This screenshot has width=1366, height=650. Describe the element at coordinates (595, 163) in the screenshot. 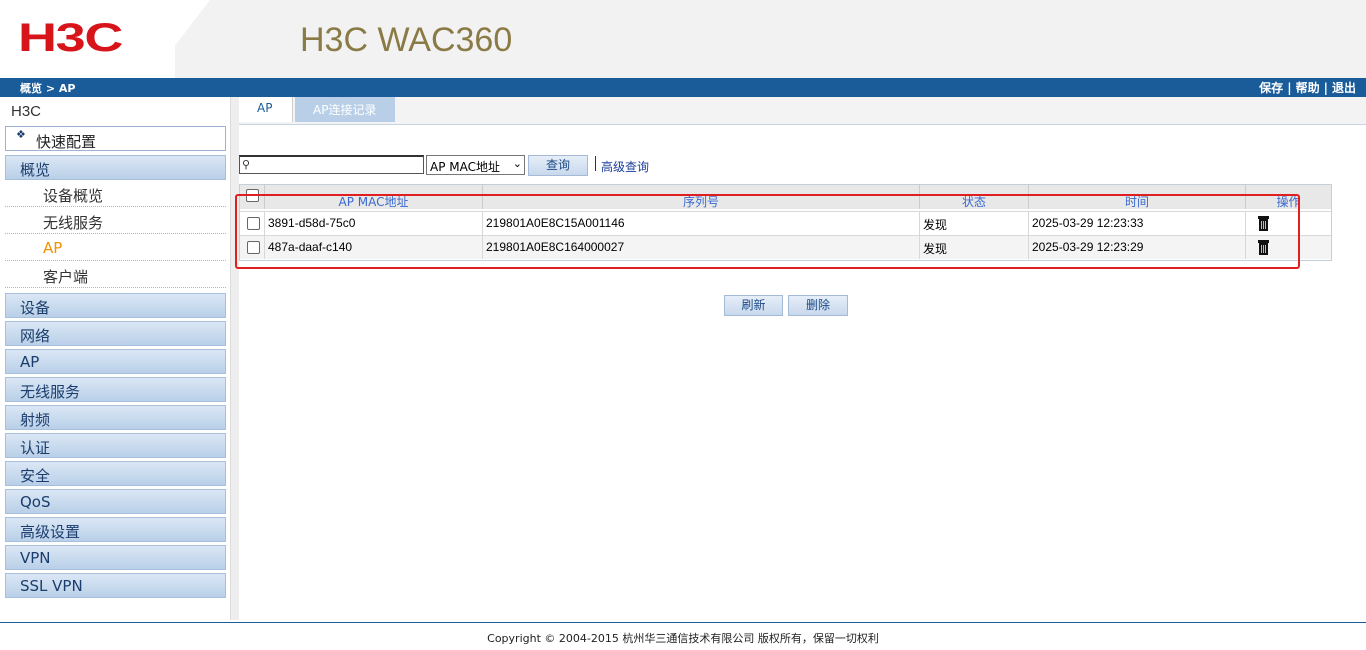

I see `divider` at that location.